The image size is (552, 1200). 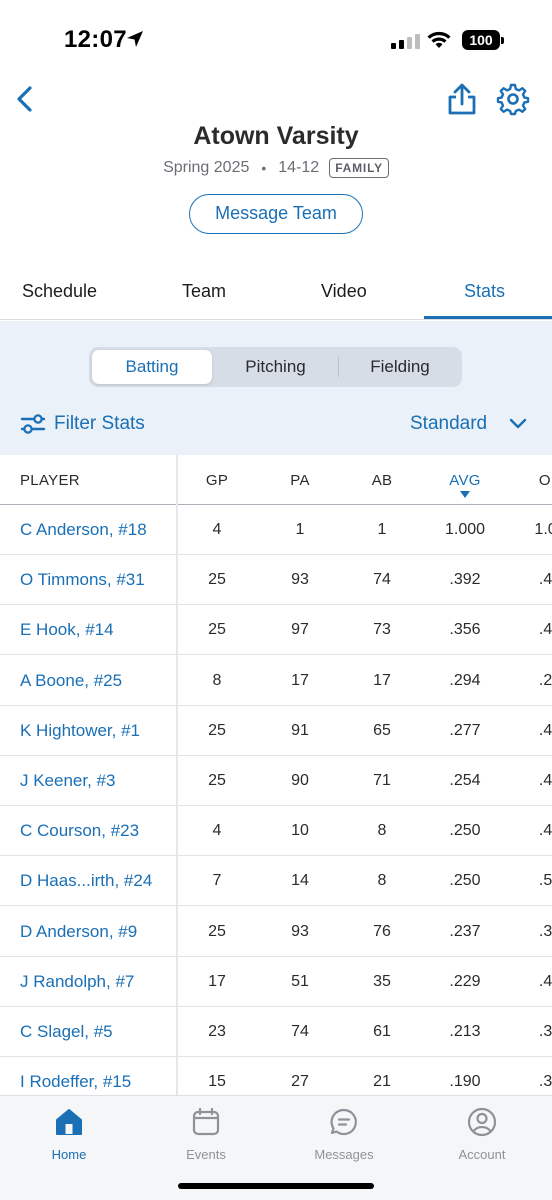 What do you see at coordinates (276, 932) in the screenshot?
I see `table-row: D Anderson, #9 25 93 76 .237 .37` at bounding box center [276, 932].